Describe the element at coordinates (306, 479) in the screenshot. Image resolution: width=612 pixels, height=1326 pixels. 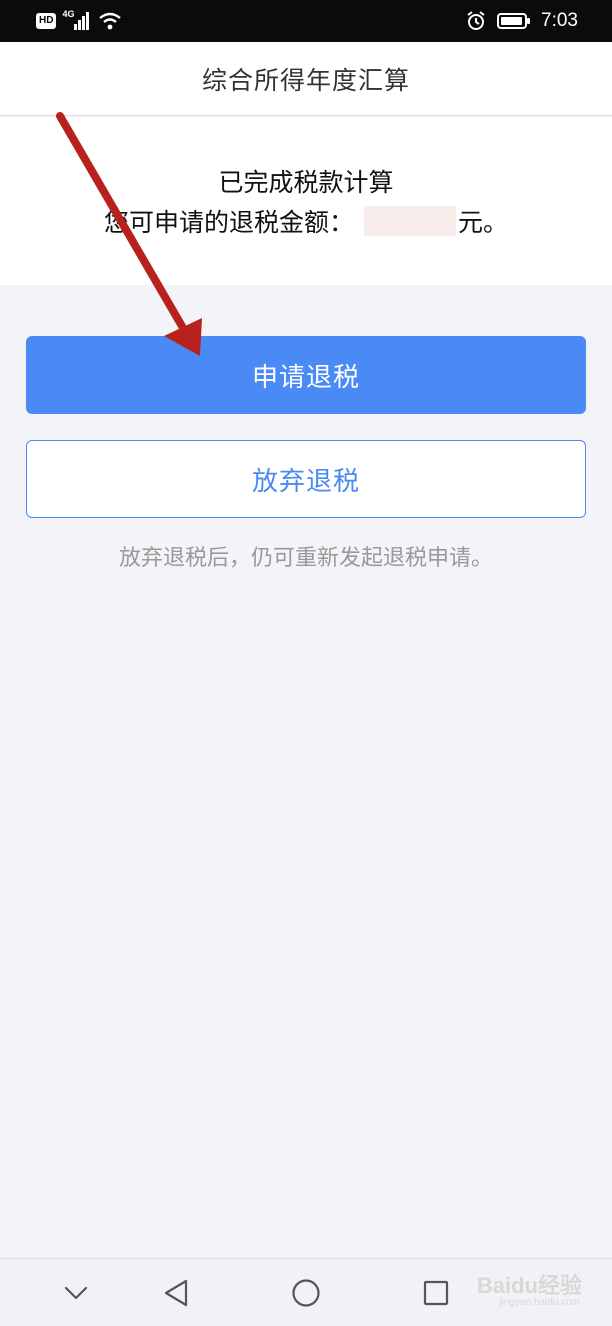
I see `abandon-refund-button: 放弃退税` at that location.